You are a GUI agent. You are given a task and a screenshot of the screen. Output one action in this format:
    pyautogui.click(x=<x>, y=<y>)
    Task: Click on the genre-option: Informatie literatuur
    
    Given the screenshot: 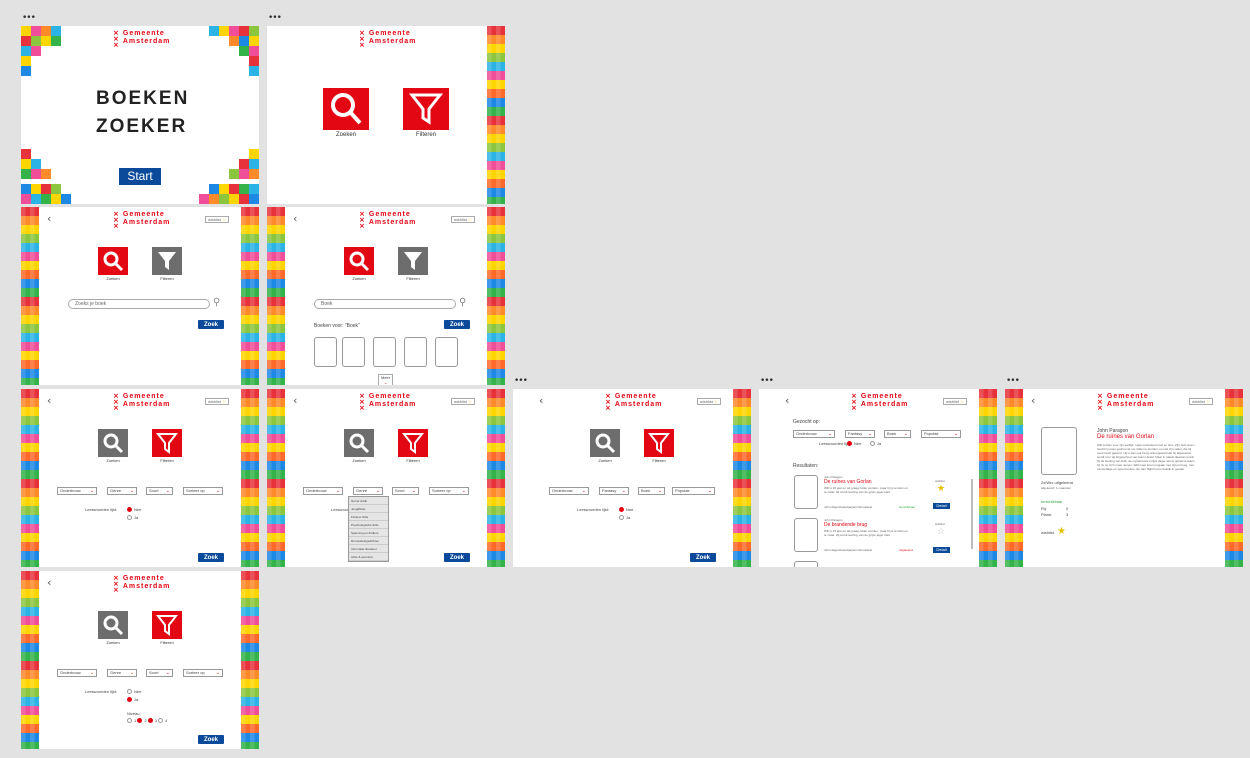 What is the action you would take?
    pyautogui.click(x=368, y=549)
    